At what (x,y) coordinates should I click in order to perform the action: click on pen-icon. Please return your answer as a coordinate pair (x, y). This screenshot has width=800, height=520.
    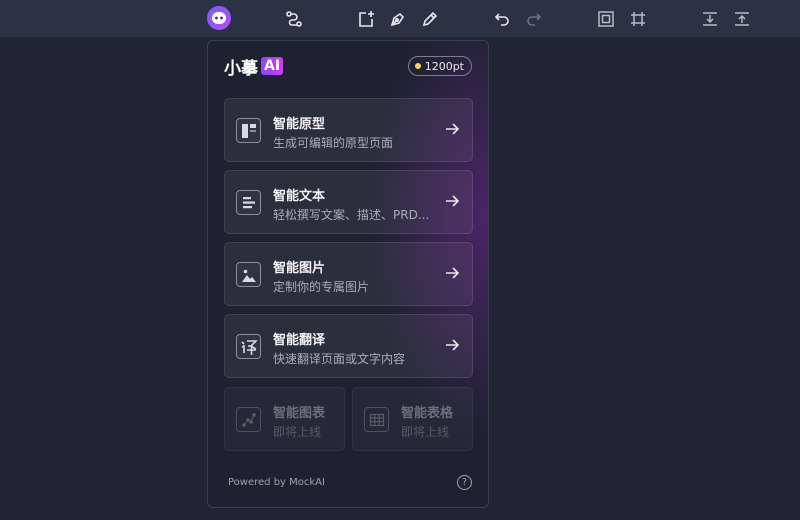
    Looking at the image, I should click on (398, 19).